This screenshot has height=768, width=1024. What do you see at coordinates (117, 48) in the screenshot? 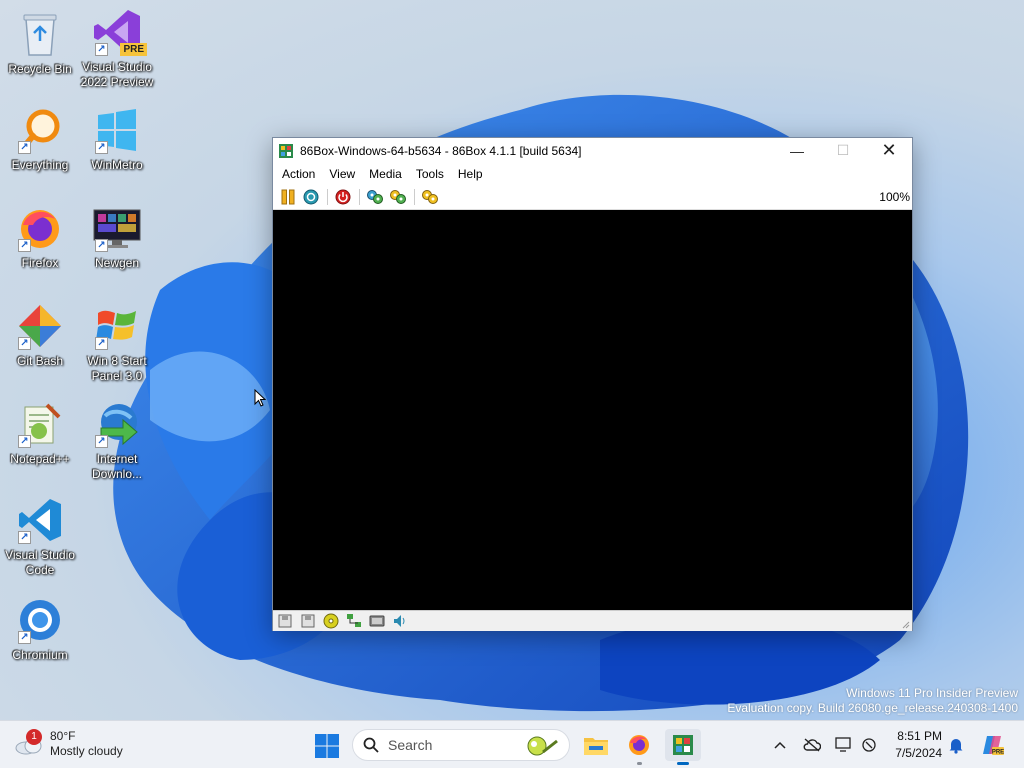
I see `desktop-icon-visual-studio-2022-preview: ↗ PRE Visual Studio 2022 Preview` at bounding box center [117, 48].